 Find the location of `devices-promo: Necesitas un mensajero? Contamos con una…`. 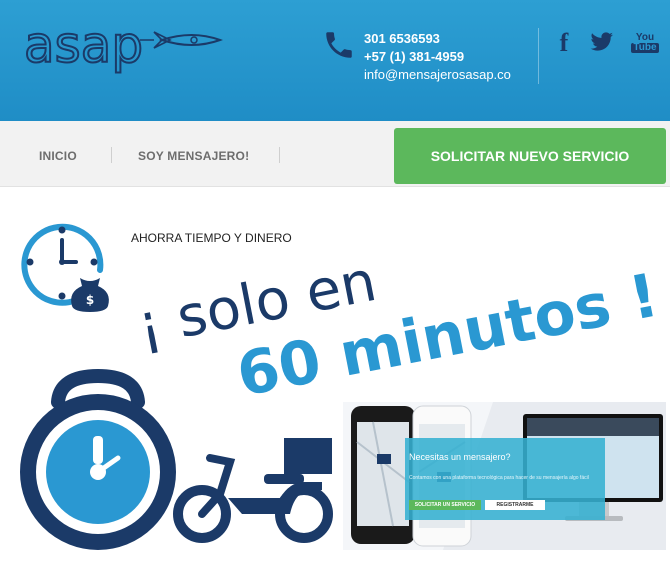

devices-promo: Necesitas un mensajero? Contamos con una… is located at coordinates (504, 476).